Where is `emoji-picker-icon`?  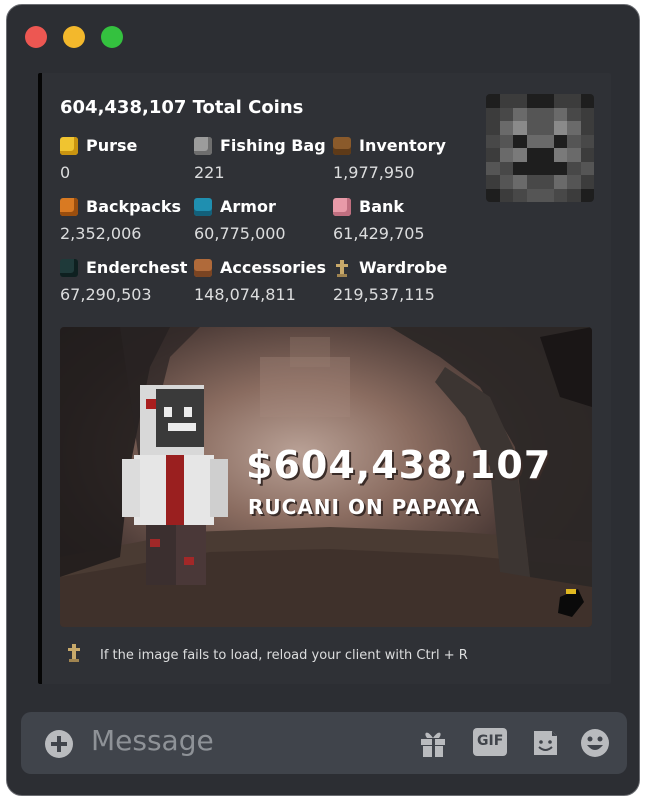
emoji-picker-icon is located at coordinates (595, 743).